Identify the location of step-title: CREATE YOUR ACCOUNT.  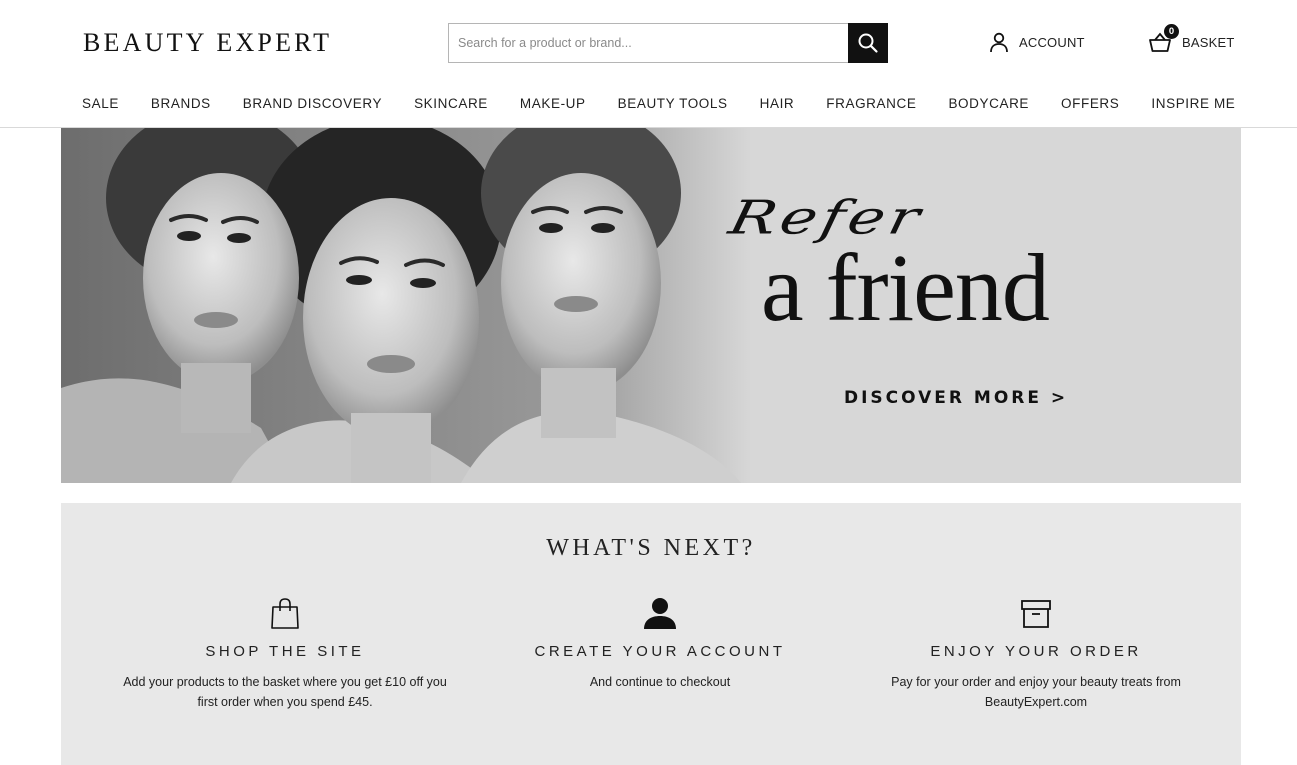
(660, 651).